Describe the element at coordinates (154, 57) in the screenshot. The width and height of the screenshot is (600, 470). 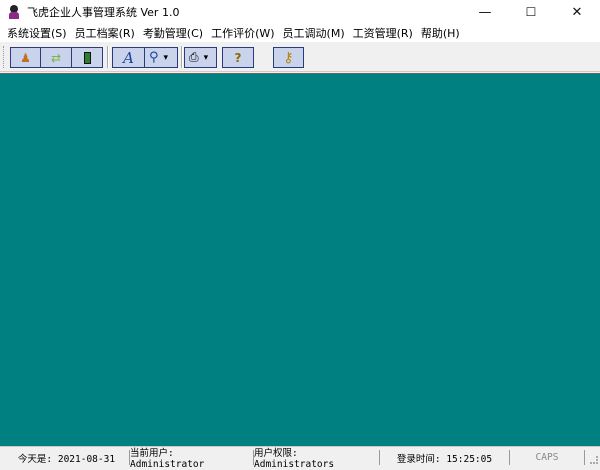
I see `search-icon: ⚲` at that location.